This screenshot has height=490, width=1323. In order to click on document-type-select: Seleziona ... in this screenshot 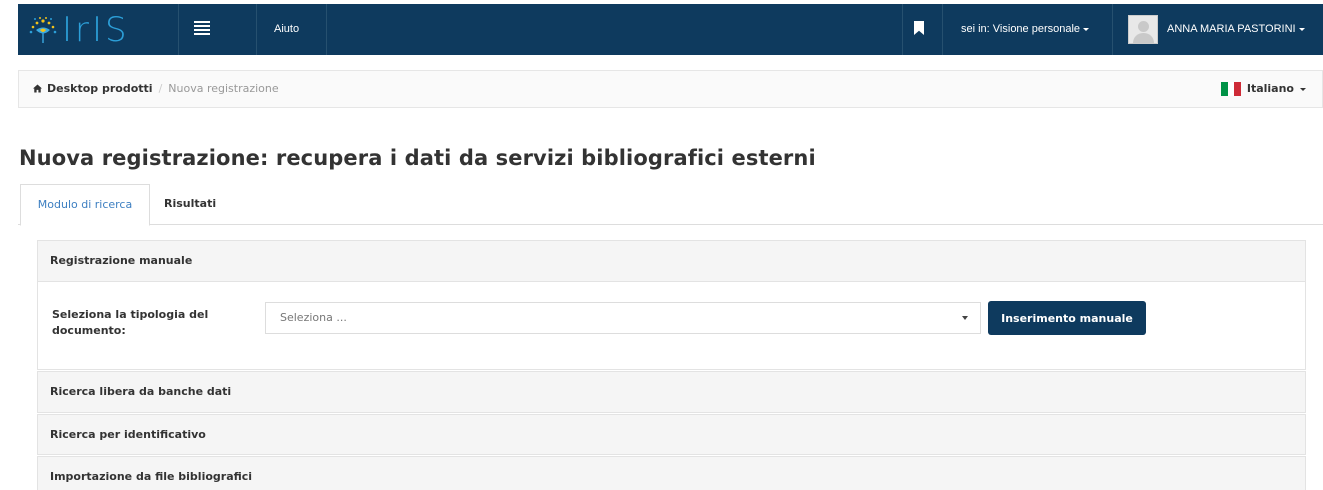, I will do `click(623, 318)`.